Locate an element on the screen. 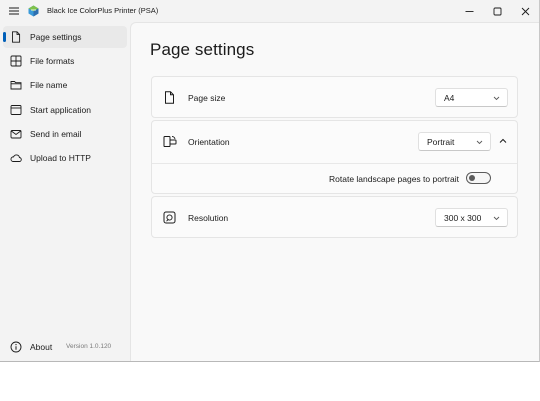 Image resolution: width=540 pixels, height=401 pixels. grid-icon is located at coordinates (16, 61).